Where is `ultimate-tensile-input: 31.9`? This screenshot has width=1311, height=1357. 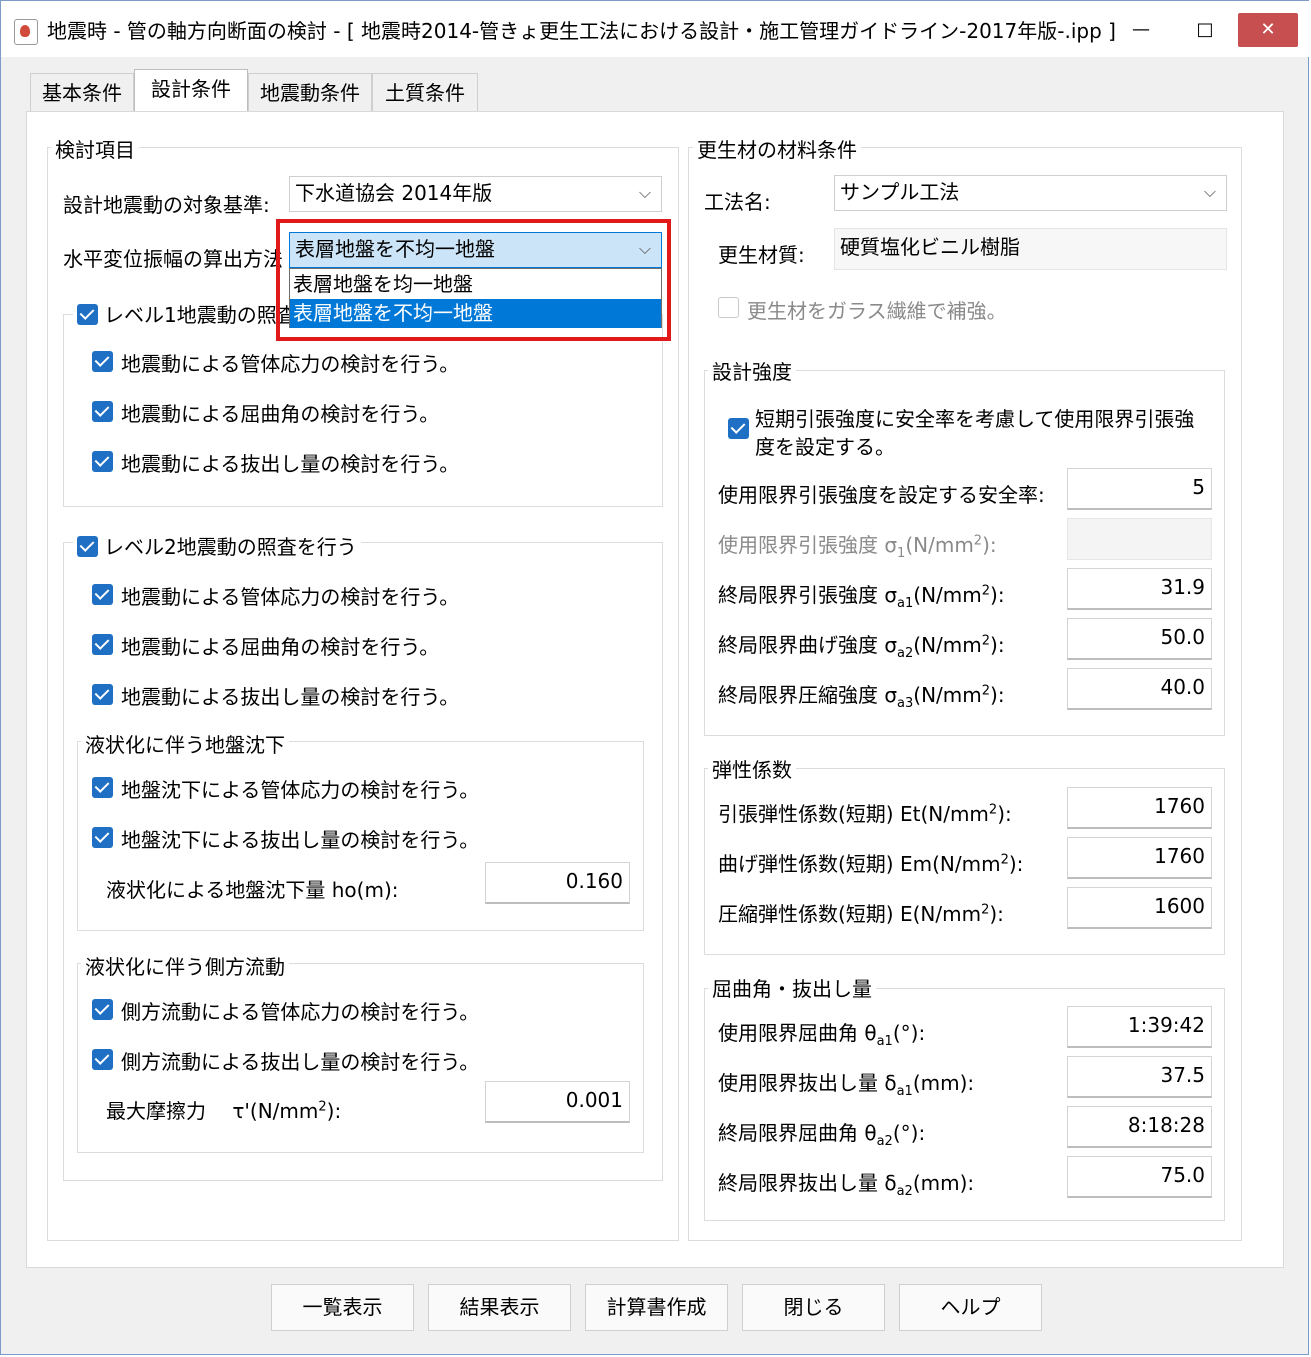
ultimate-tensile-input: 31.9 is located at coordinates (1139, 589).